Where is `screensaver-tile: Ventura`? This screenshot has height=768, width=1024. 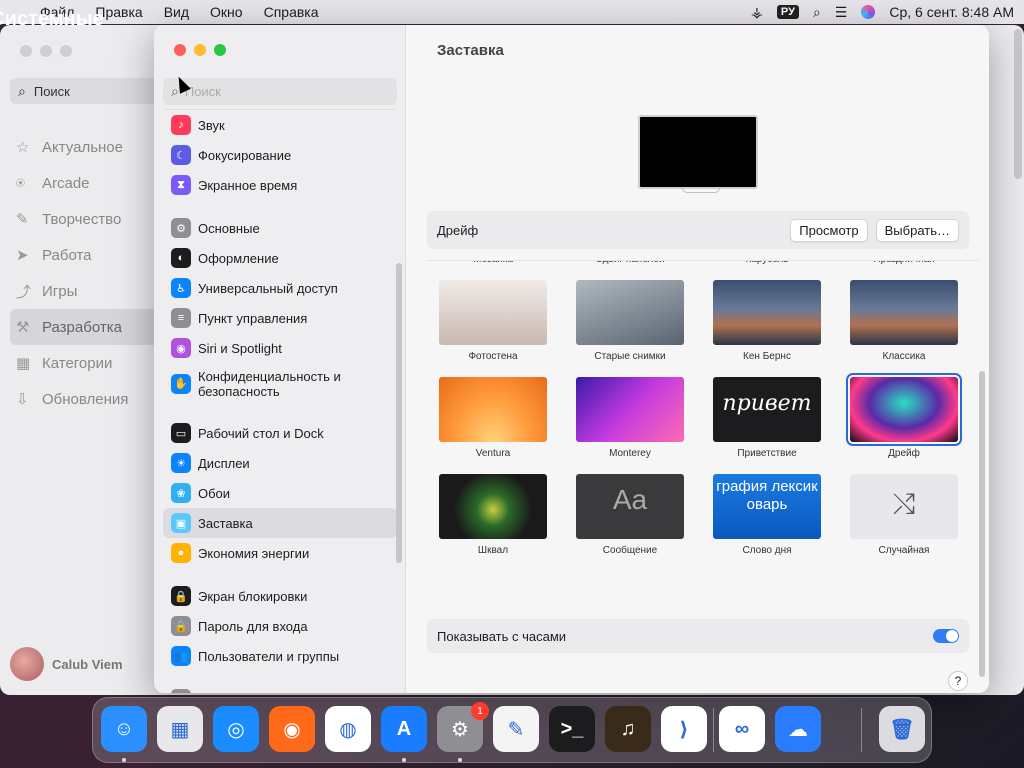
screensaver-tile: Ventura is located at coordinates (493, 418).